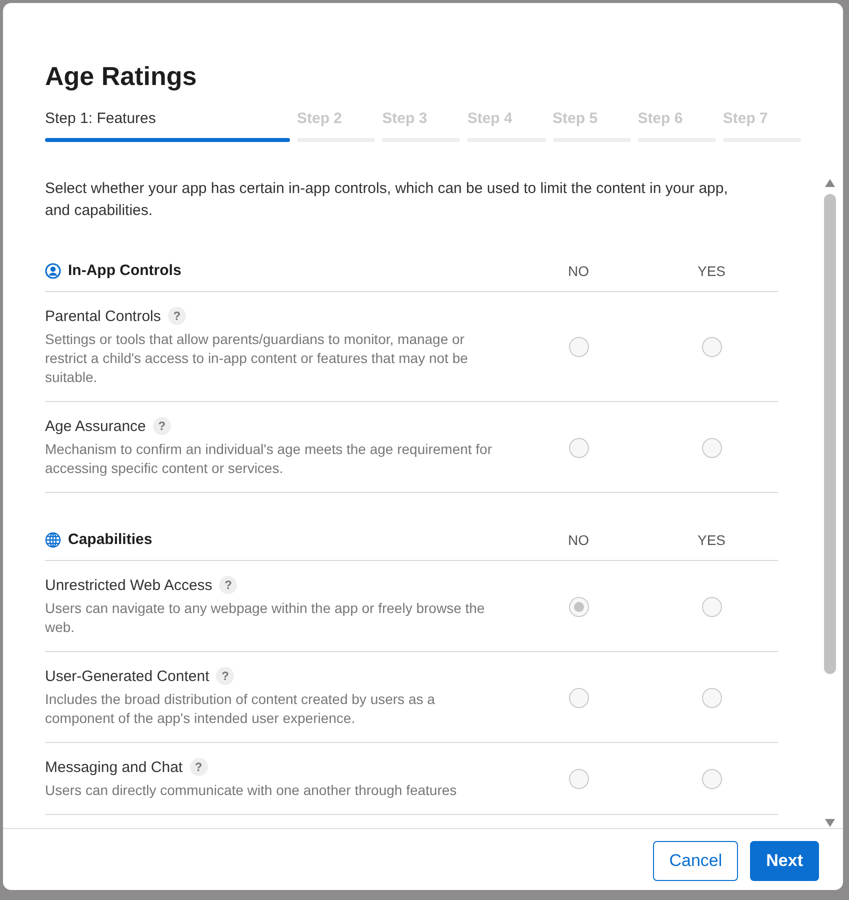 The height and width of the screenshot is (900, 849). What do you see at coordinates (121, 76) in the screenshot?
I see `dialog-title: Age Ratings` at bounding box center [121, 76].